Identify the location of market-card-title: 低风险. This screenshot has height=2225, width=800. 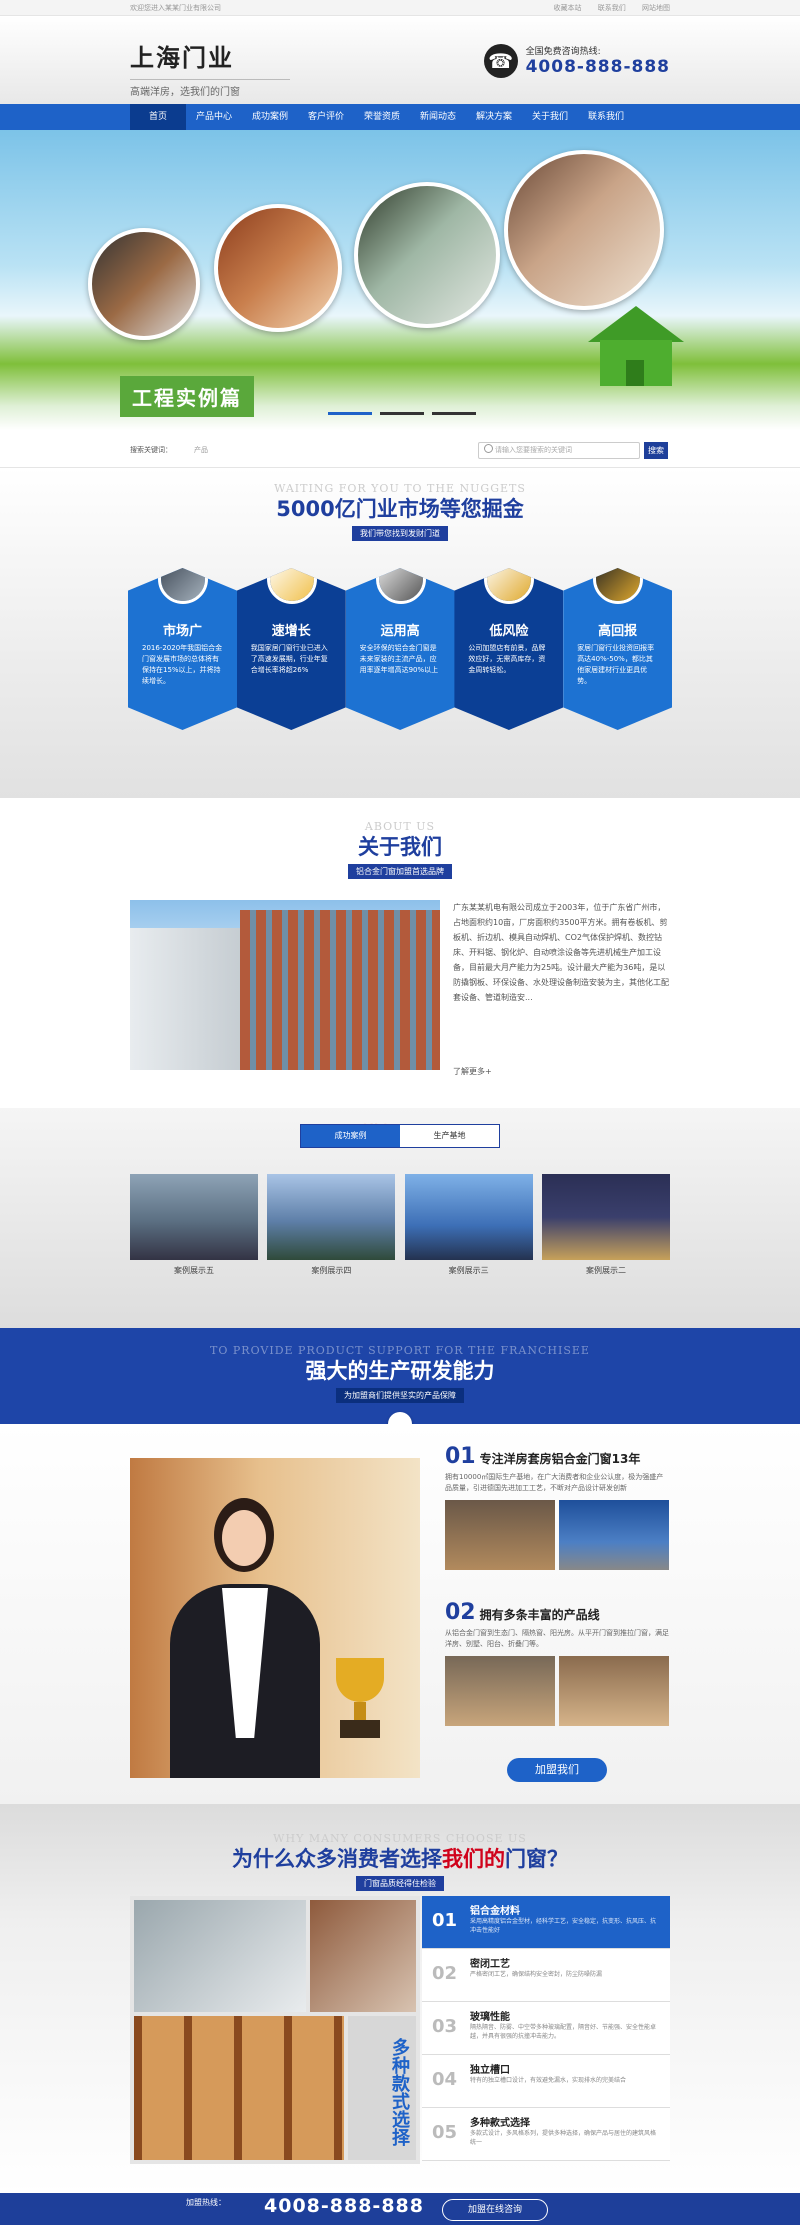
(509, 631).